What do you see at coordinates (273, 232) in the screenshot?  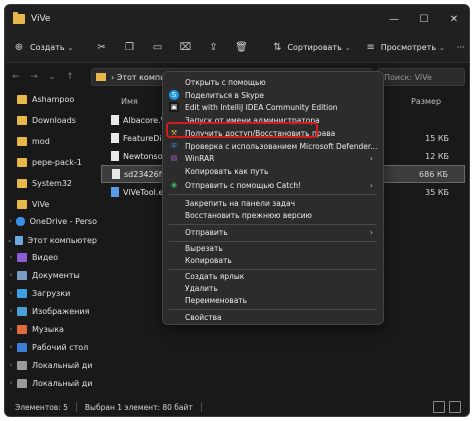 I see `menu-item-send-to: Отправить ›` at bounding box center [273, 232].